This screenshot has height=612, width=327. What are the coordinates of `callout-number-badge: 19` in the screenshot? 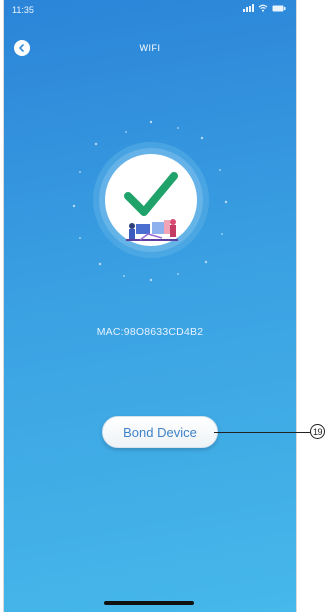 It's located at (317, 431).